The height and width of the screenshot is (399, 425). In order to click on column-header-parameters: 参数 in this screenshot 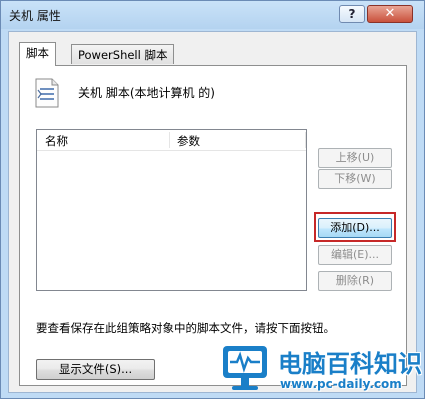, I will do `click(188, 141)`.